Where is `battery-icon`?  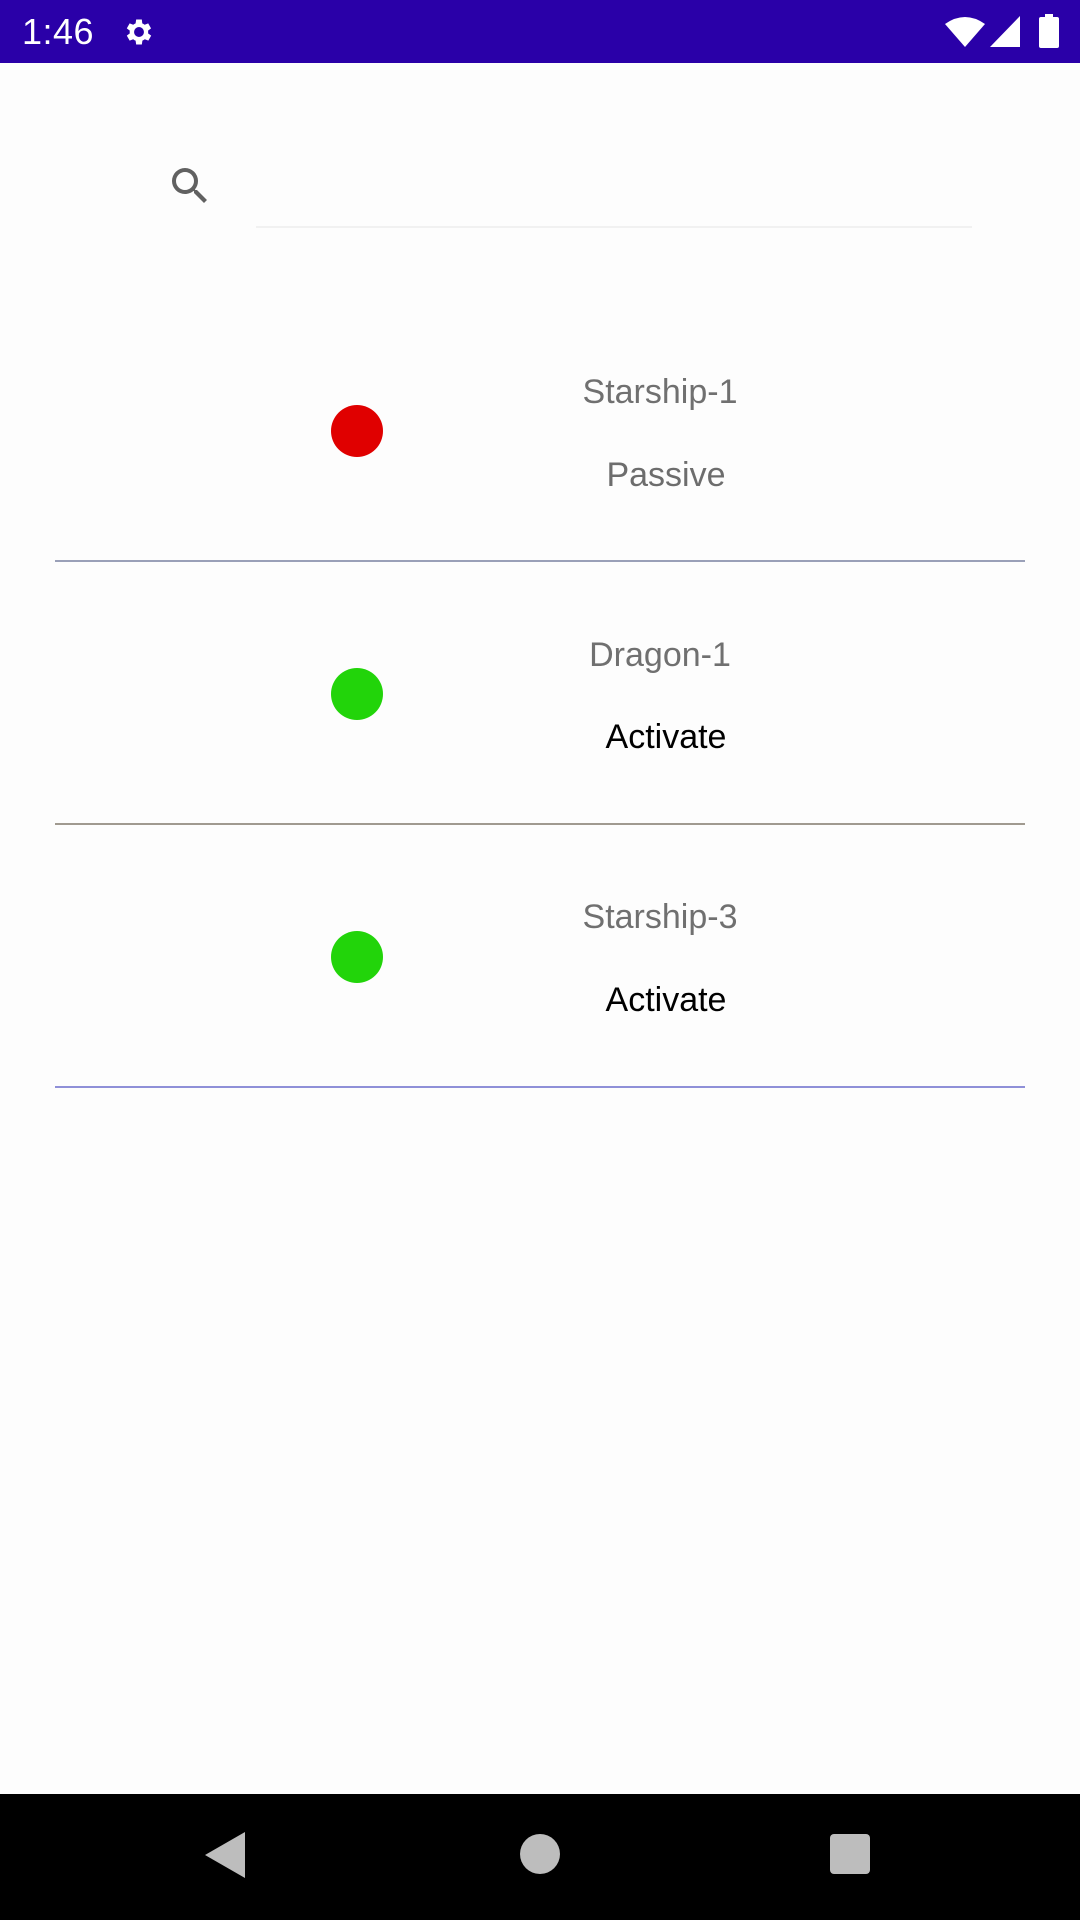 battery-icon is located at coordinates (1049, 31).